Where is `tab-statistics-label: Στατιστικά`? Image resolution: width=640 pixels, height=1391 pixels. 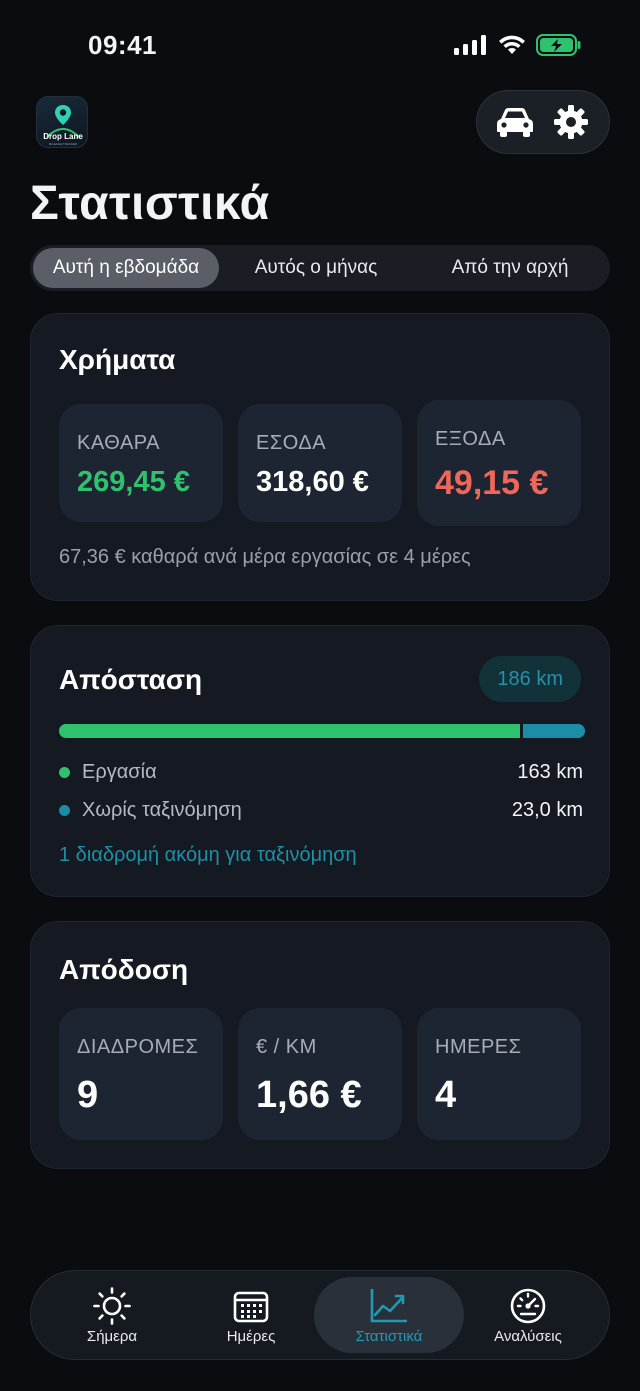
tab-statistics-label: Στατιστικά is located at coordinates (389, 1336).